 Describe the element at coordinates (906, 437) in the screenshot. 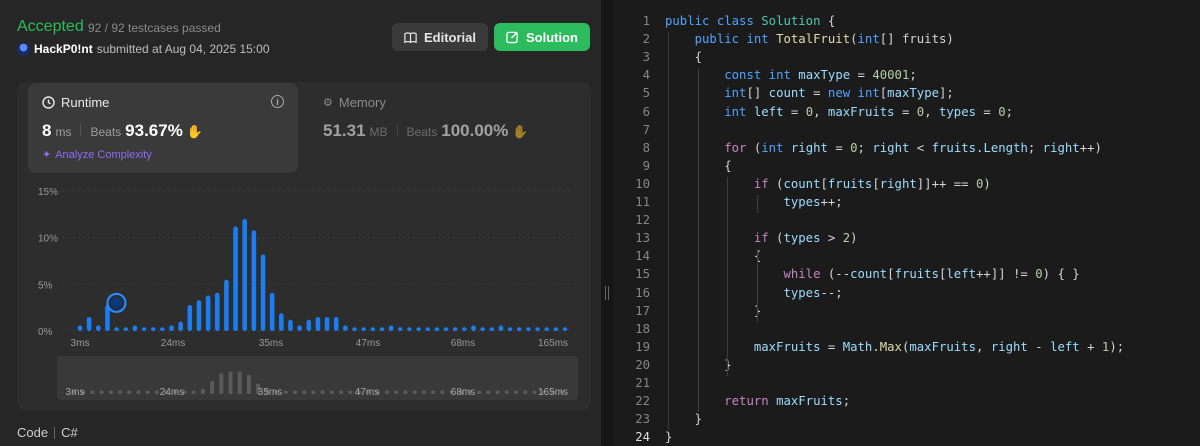

I see `code-line: 24}` at that location.